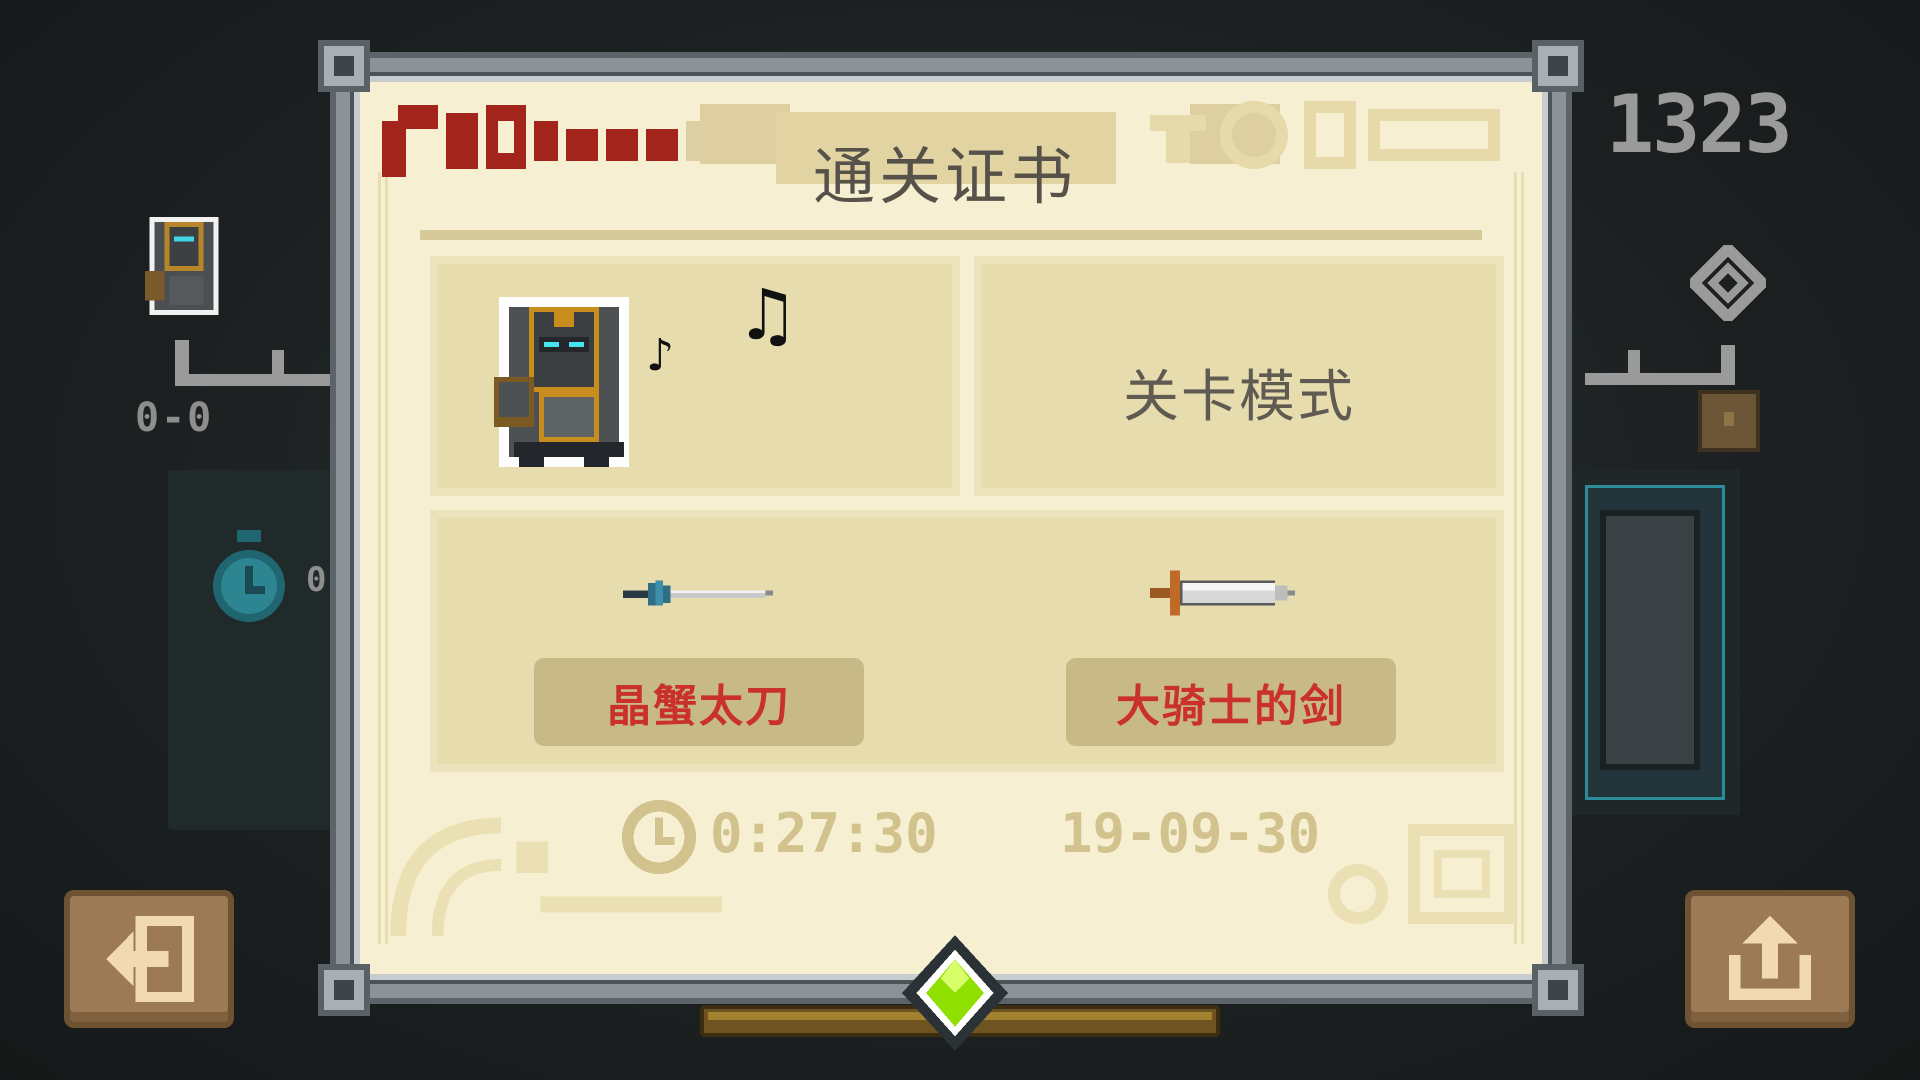 This screenshot has width=1920, height=1080. What do you see at coordinates (1650, 640) in the screenshot?
I see `portal-inner` at bounding box center [1650, 640].